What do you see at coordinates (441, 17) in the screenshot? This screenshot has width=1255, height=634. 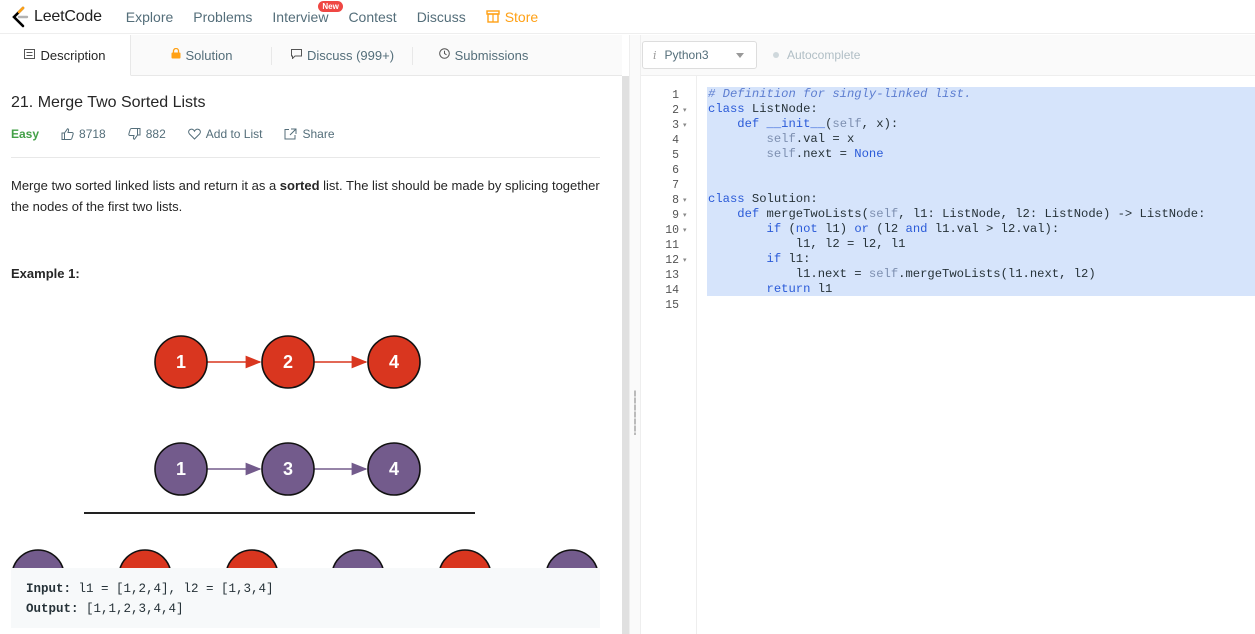 I see `nav-discuss: Discuss` at bounding box center [441, 17].